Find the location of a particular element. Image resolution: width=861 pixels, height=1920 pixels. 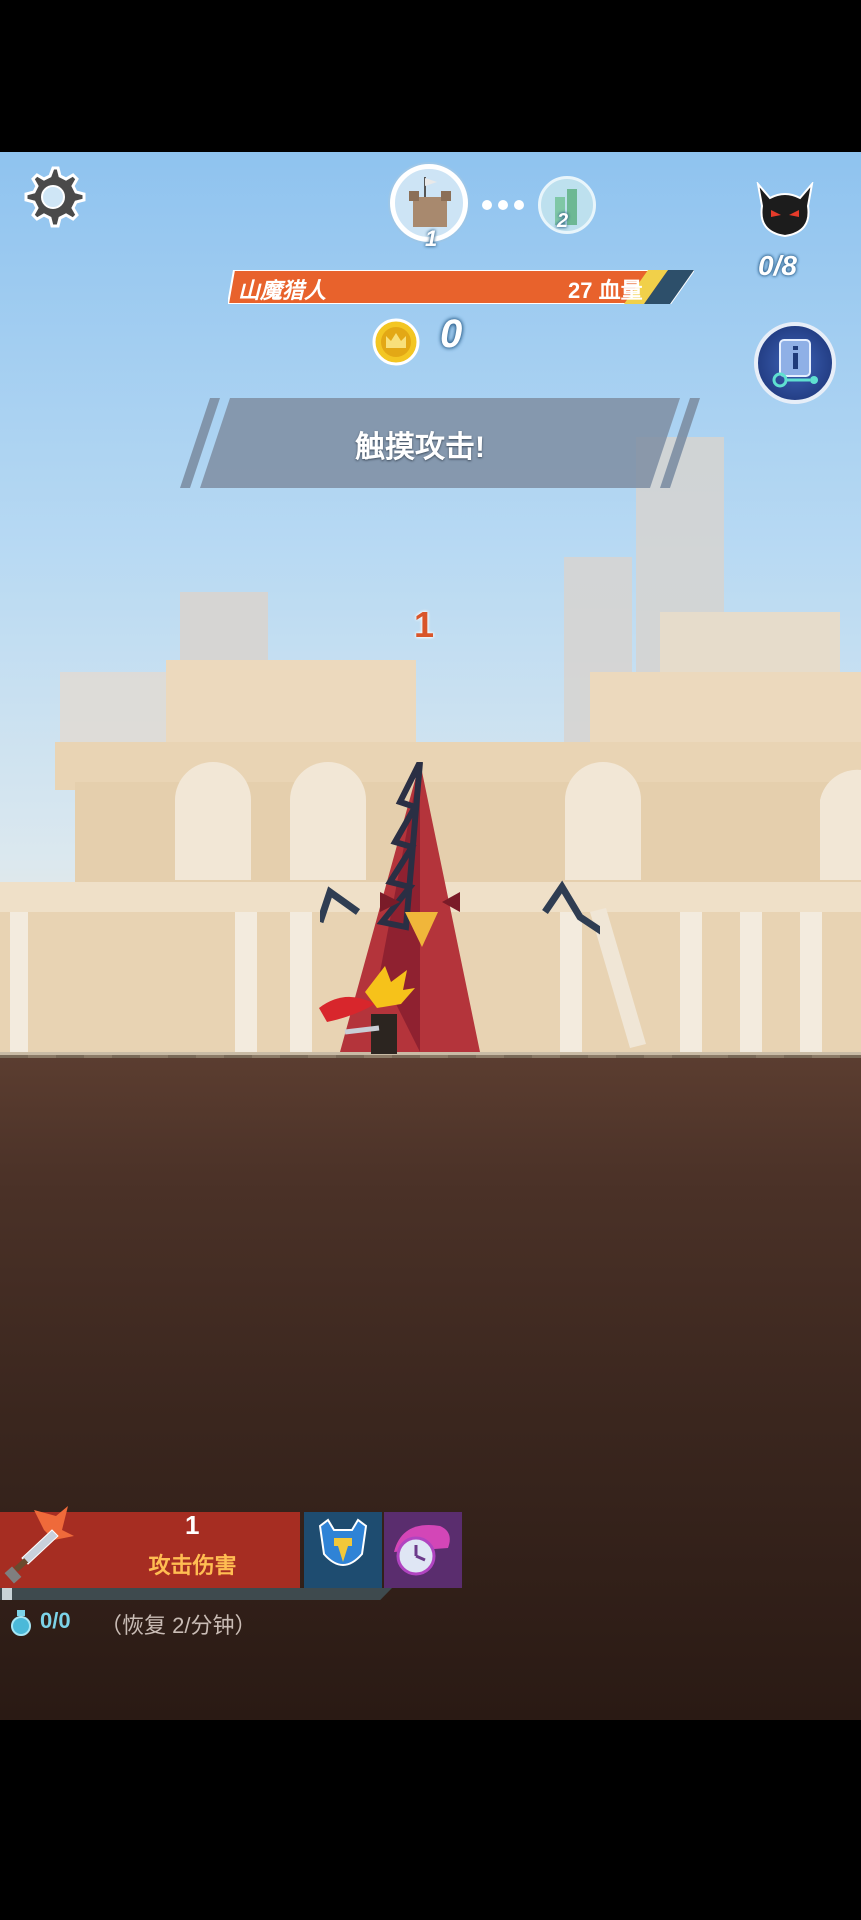

info-button is located at coordinates (795, 363).